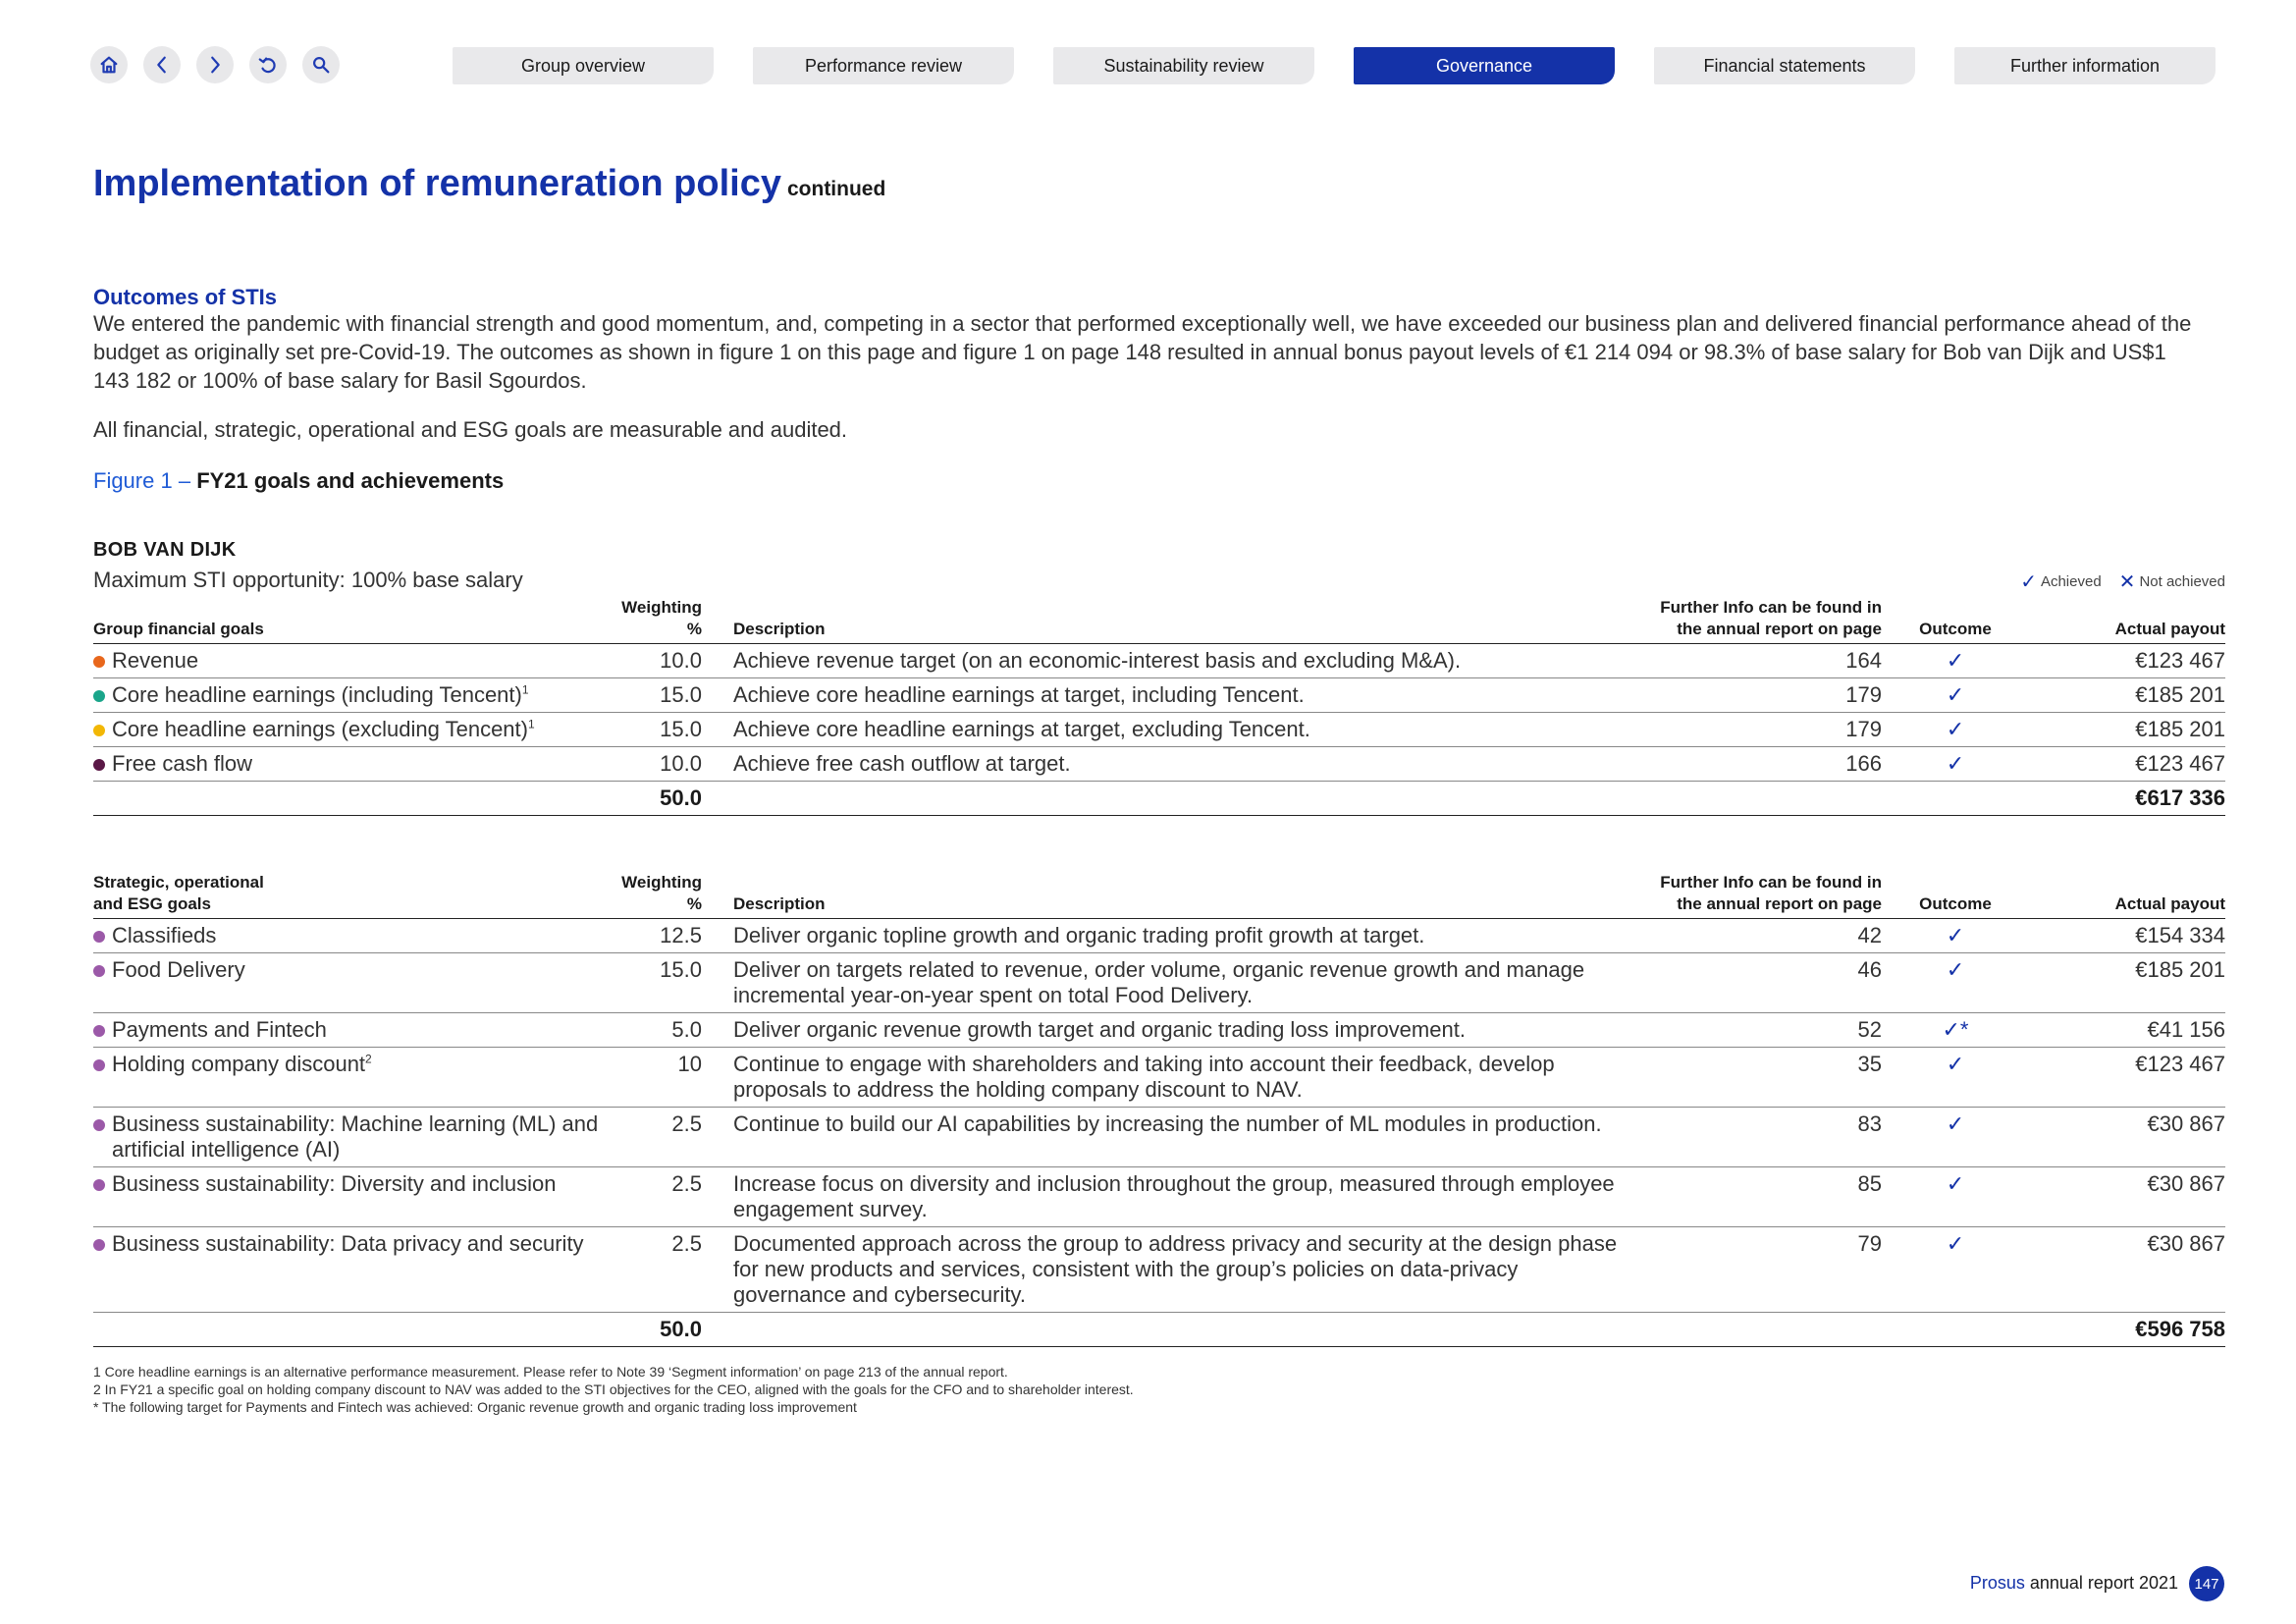  I want to click on total-weighting: 50.0, so click(655, 1329).